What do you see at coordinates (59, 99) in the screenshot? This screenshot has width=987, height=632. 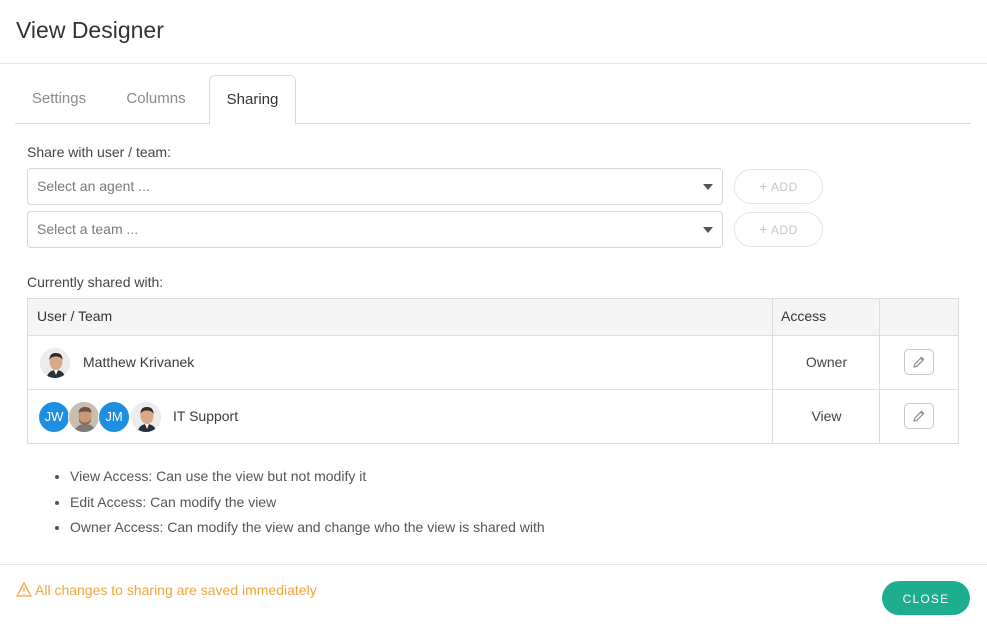 I see `tab-settings: Settings` at bounding box center [59, 99].